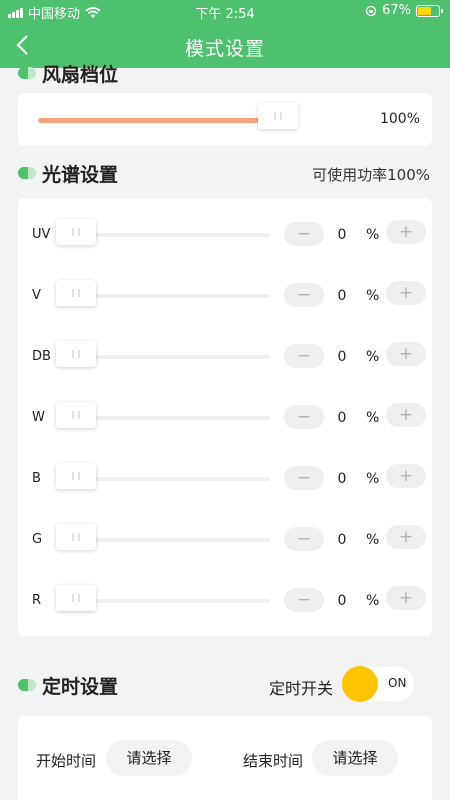  I want to click on status-right: 67%, so click(404, 10).